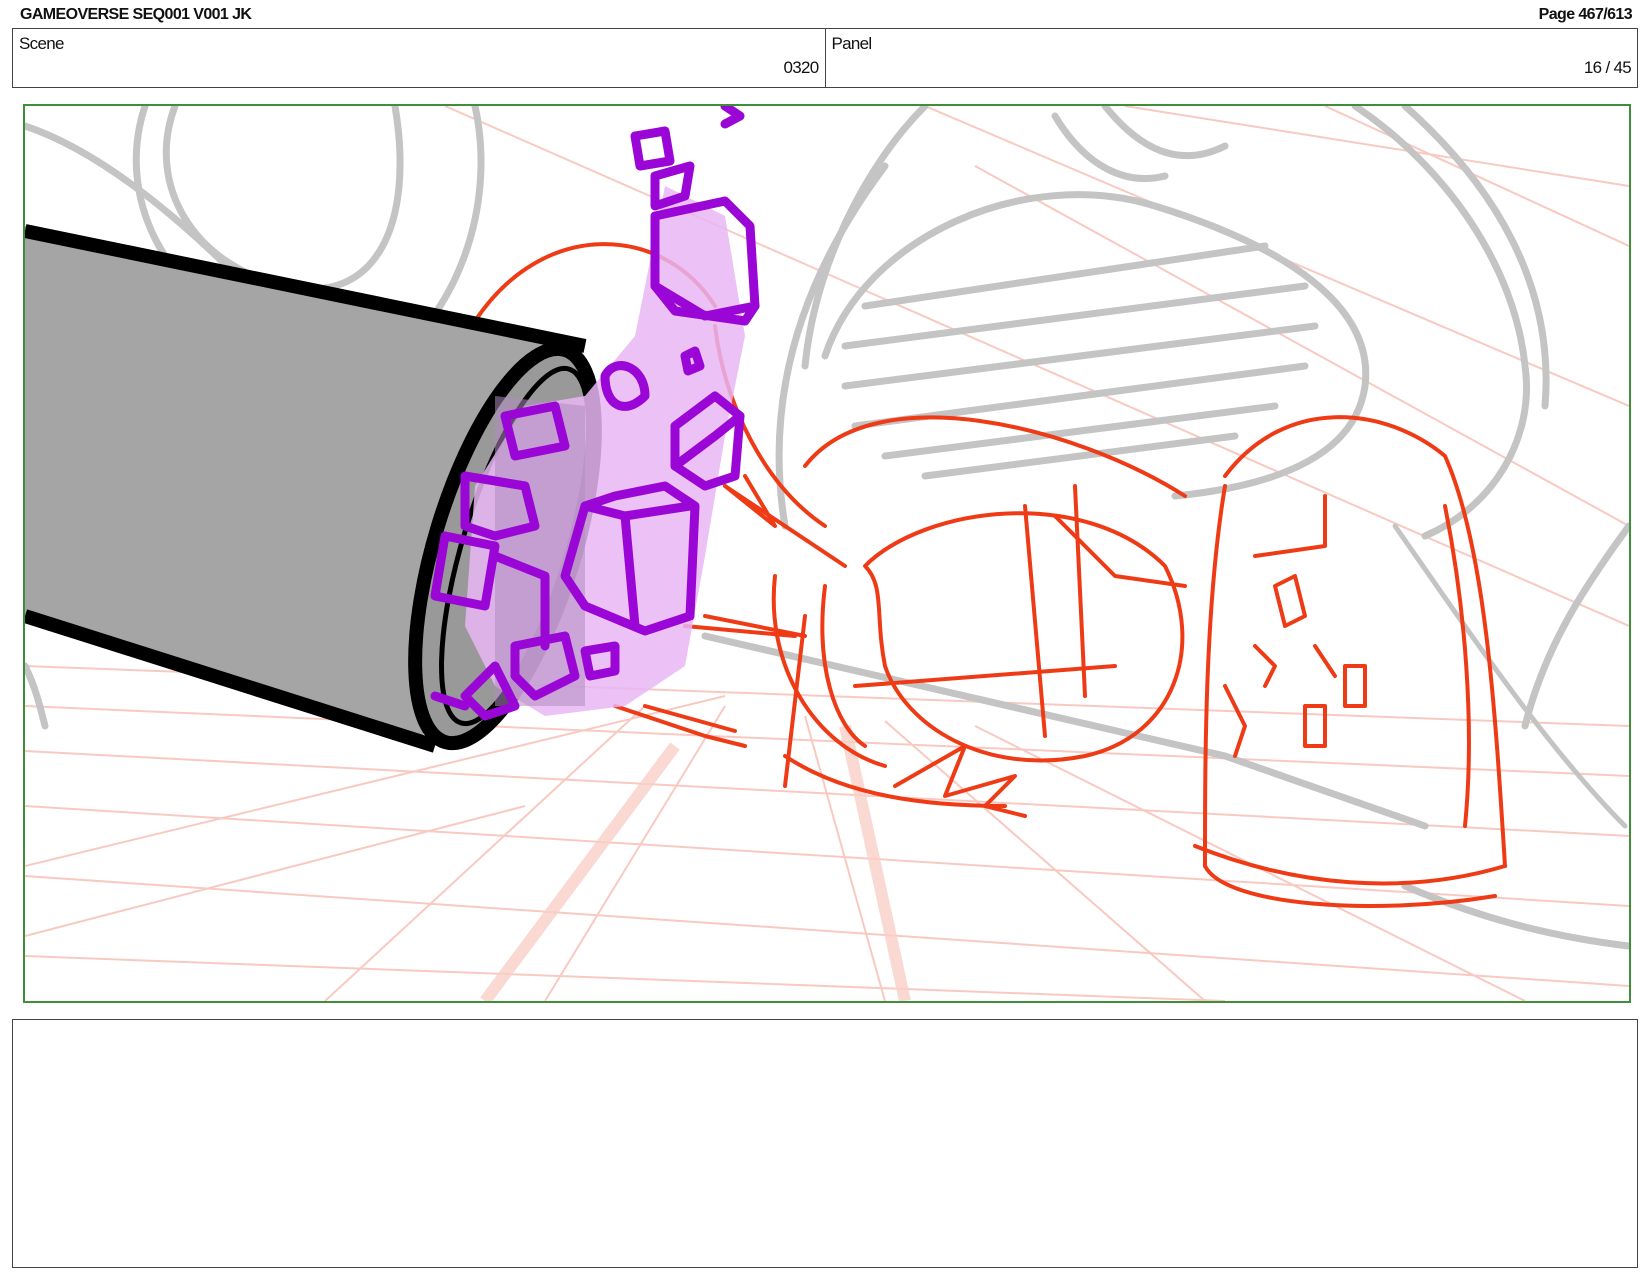 Image resolution: width=1650 pixels, height=1275 pixels. What do you see at coordinates (136, 14) in the screenshot?
I see `document-title: GAMEOVERSE SEQ001 V001 JK` at bounding box center [136, 14].